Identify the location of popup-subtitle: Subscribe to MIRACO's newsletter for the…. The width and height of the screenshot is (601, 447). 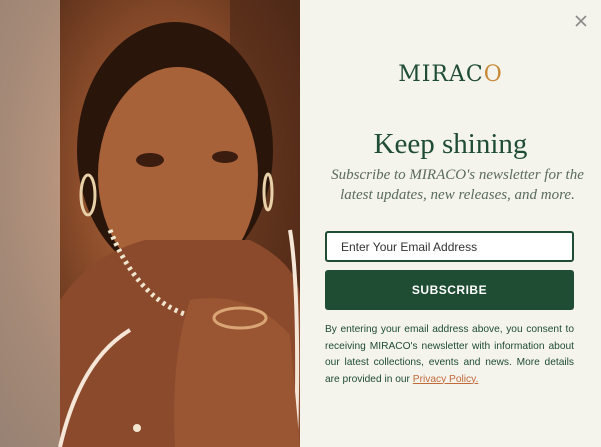
(457, 185).